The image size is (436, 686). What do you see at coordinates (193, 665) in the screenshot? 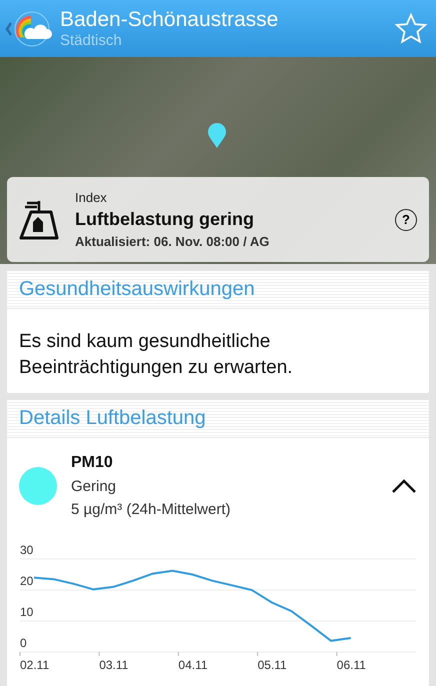
I see `x-tick-label: 04.11` at bounding box center [193, 665].